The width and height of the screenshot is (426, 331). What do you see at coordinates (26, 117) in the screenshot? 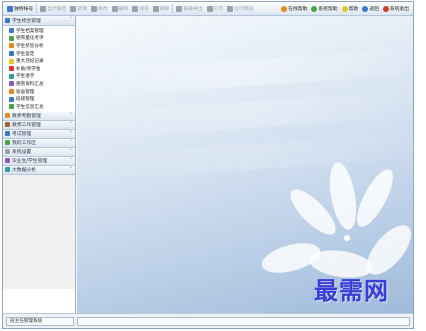
I see `sidebar-panel-label: 教师考勤管理` at bounding box center [26, 117].